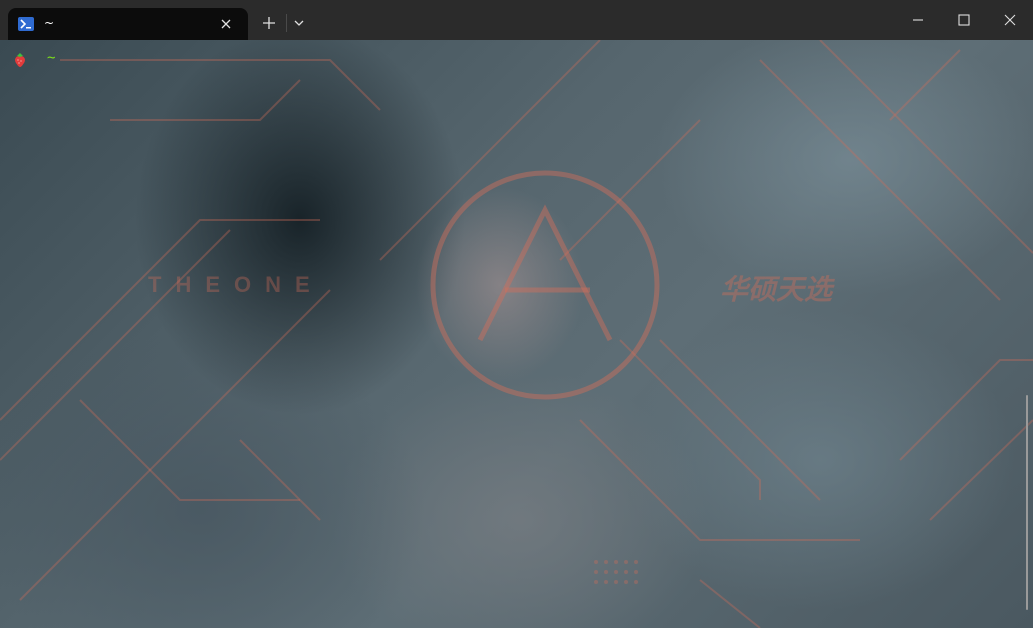 This screenshot has width=1033, height=628. Describe the element at coordinates (299, 23) in the screenshot. I see `chevron-down-icon` at that location.